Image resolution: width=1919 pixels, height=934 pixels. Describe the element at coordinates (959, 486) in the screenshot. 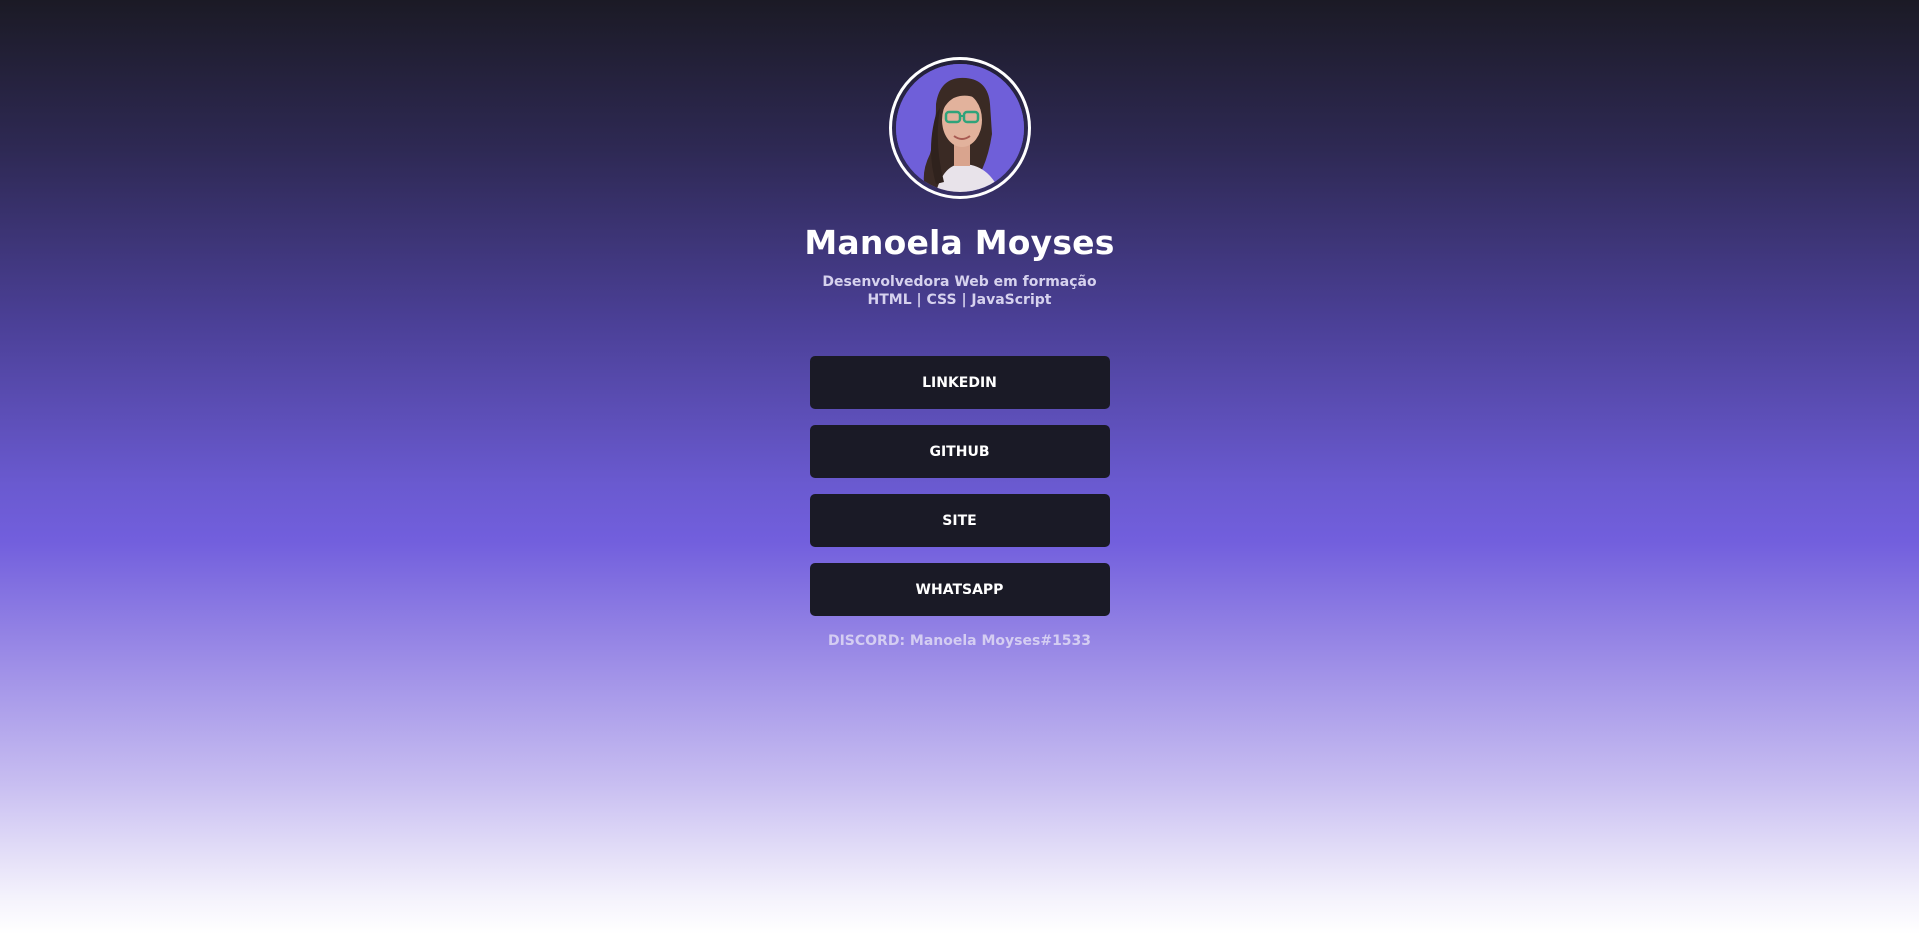

I see `link-list: LINKEDIN GITHUB SITE WHATSAPP` at that location.